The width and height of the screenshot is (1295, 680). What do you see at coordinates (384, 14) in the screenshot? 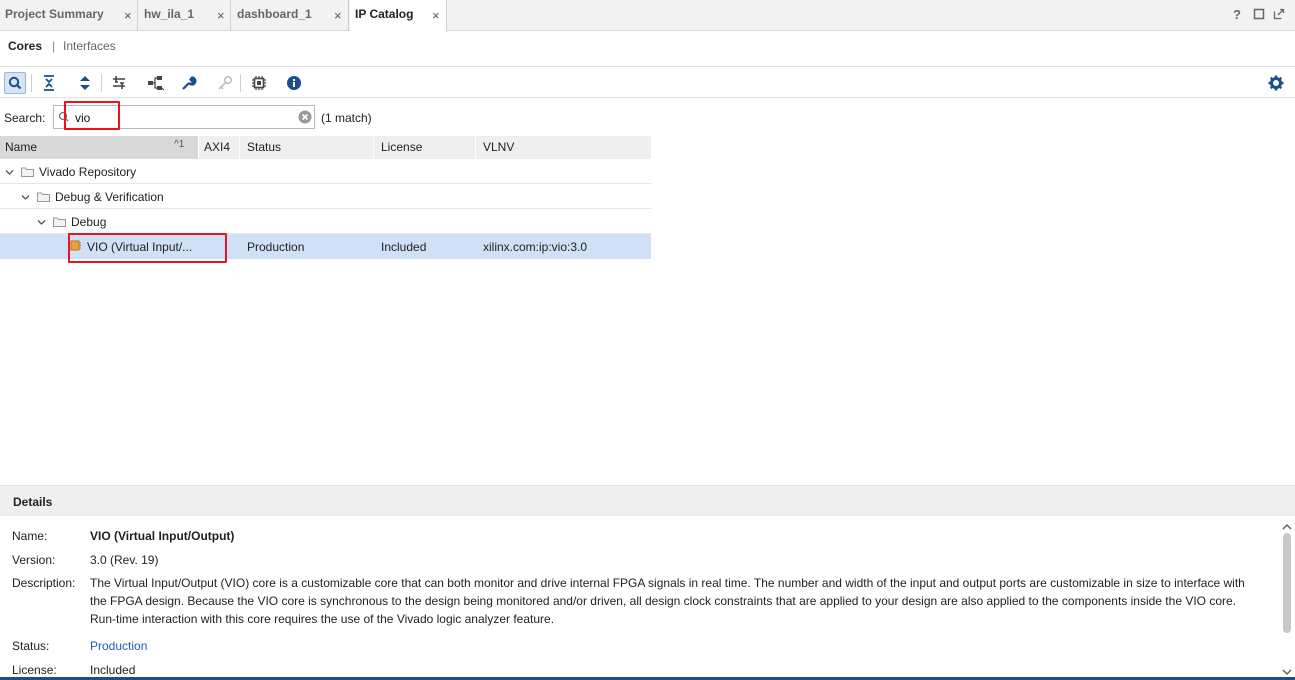
I see `tab-label: IP Catalog` at bounding box center [384, 14].